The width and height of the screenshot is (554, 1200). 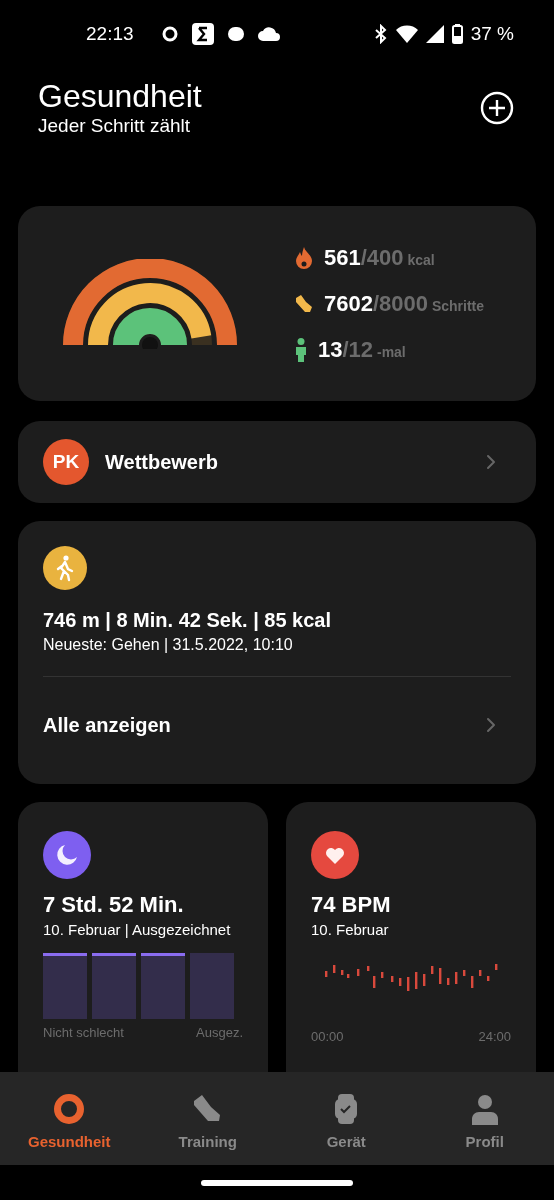 What do you see at coordinates (219, 1032) in the screenshot?
I see `scale-label: Ausgez.` at bounding box center [219, 1032].